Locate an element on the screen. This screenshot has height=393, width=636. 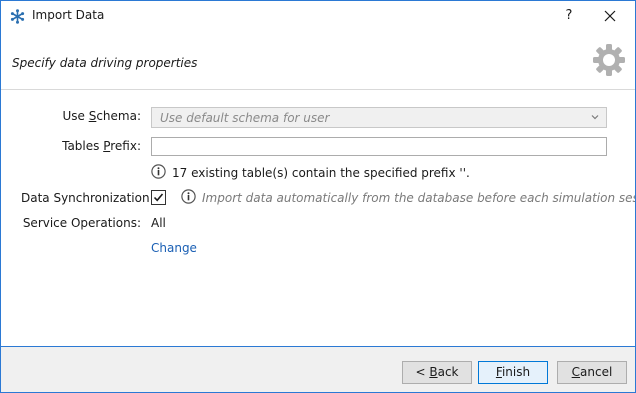
finish-button: Finish is located at coordinates (513, 372).